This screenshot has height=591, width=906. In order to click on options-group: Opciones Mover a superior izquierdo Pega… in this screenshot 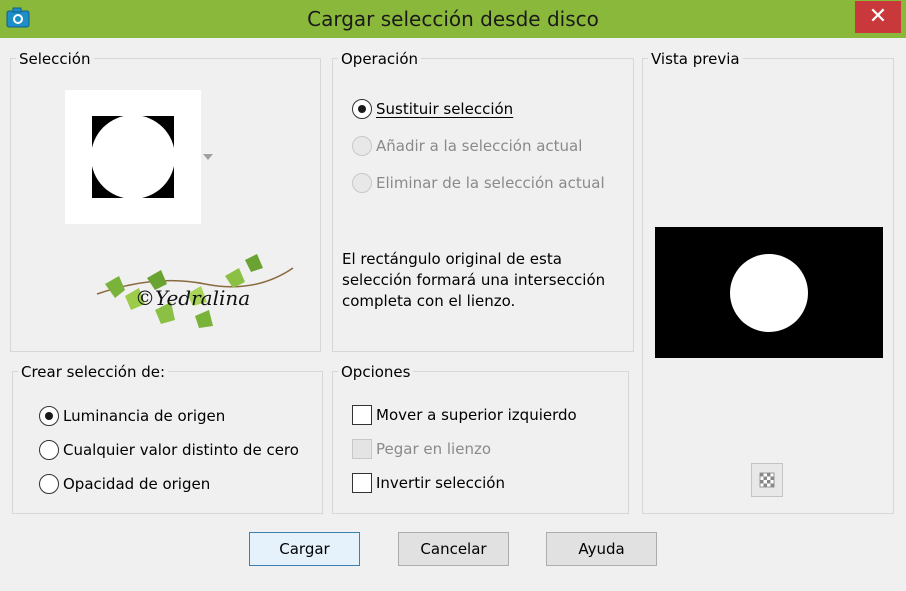, I will do `click(480, 438)`.